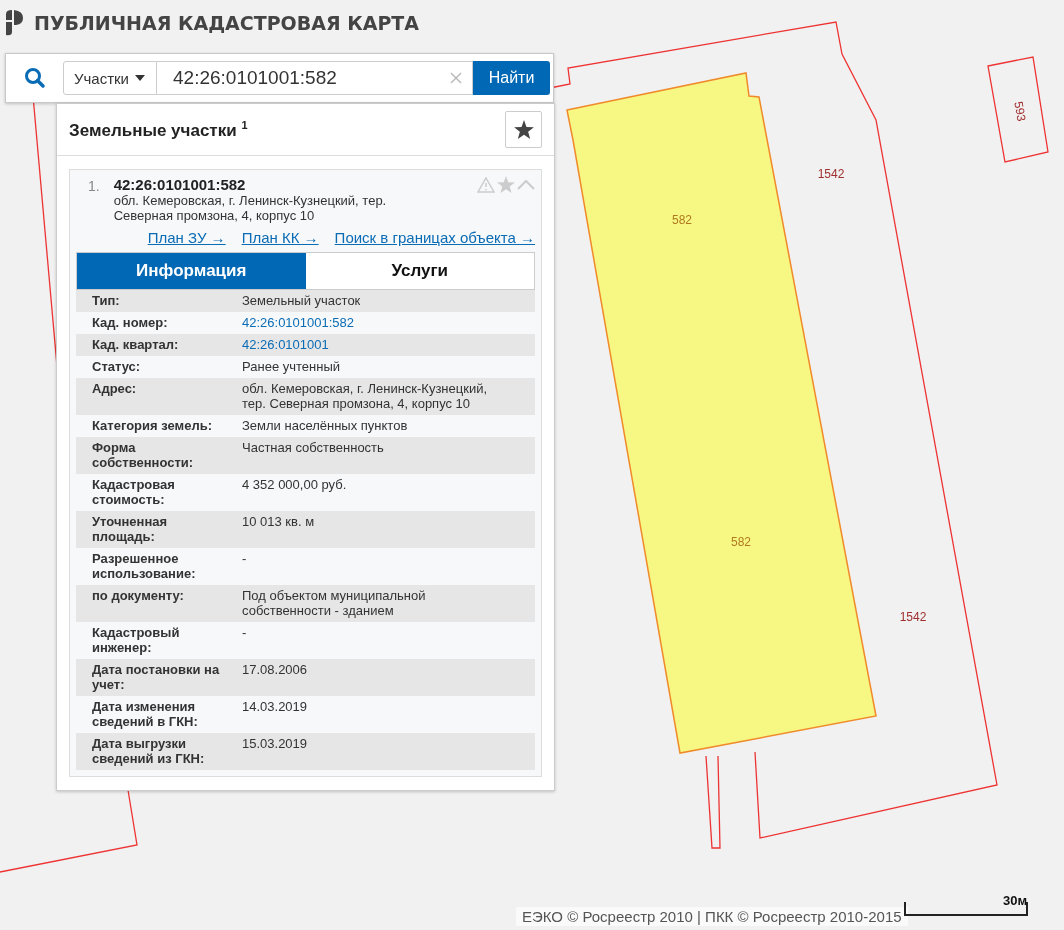  What do you see at coordinates (456, 78) in the screenshot?
I see `clear-icon` at bounding box center [456, 78].